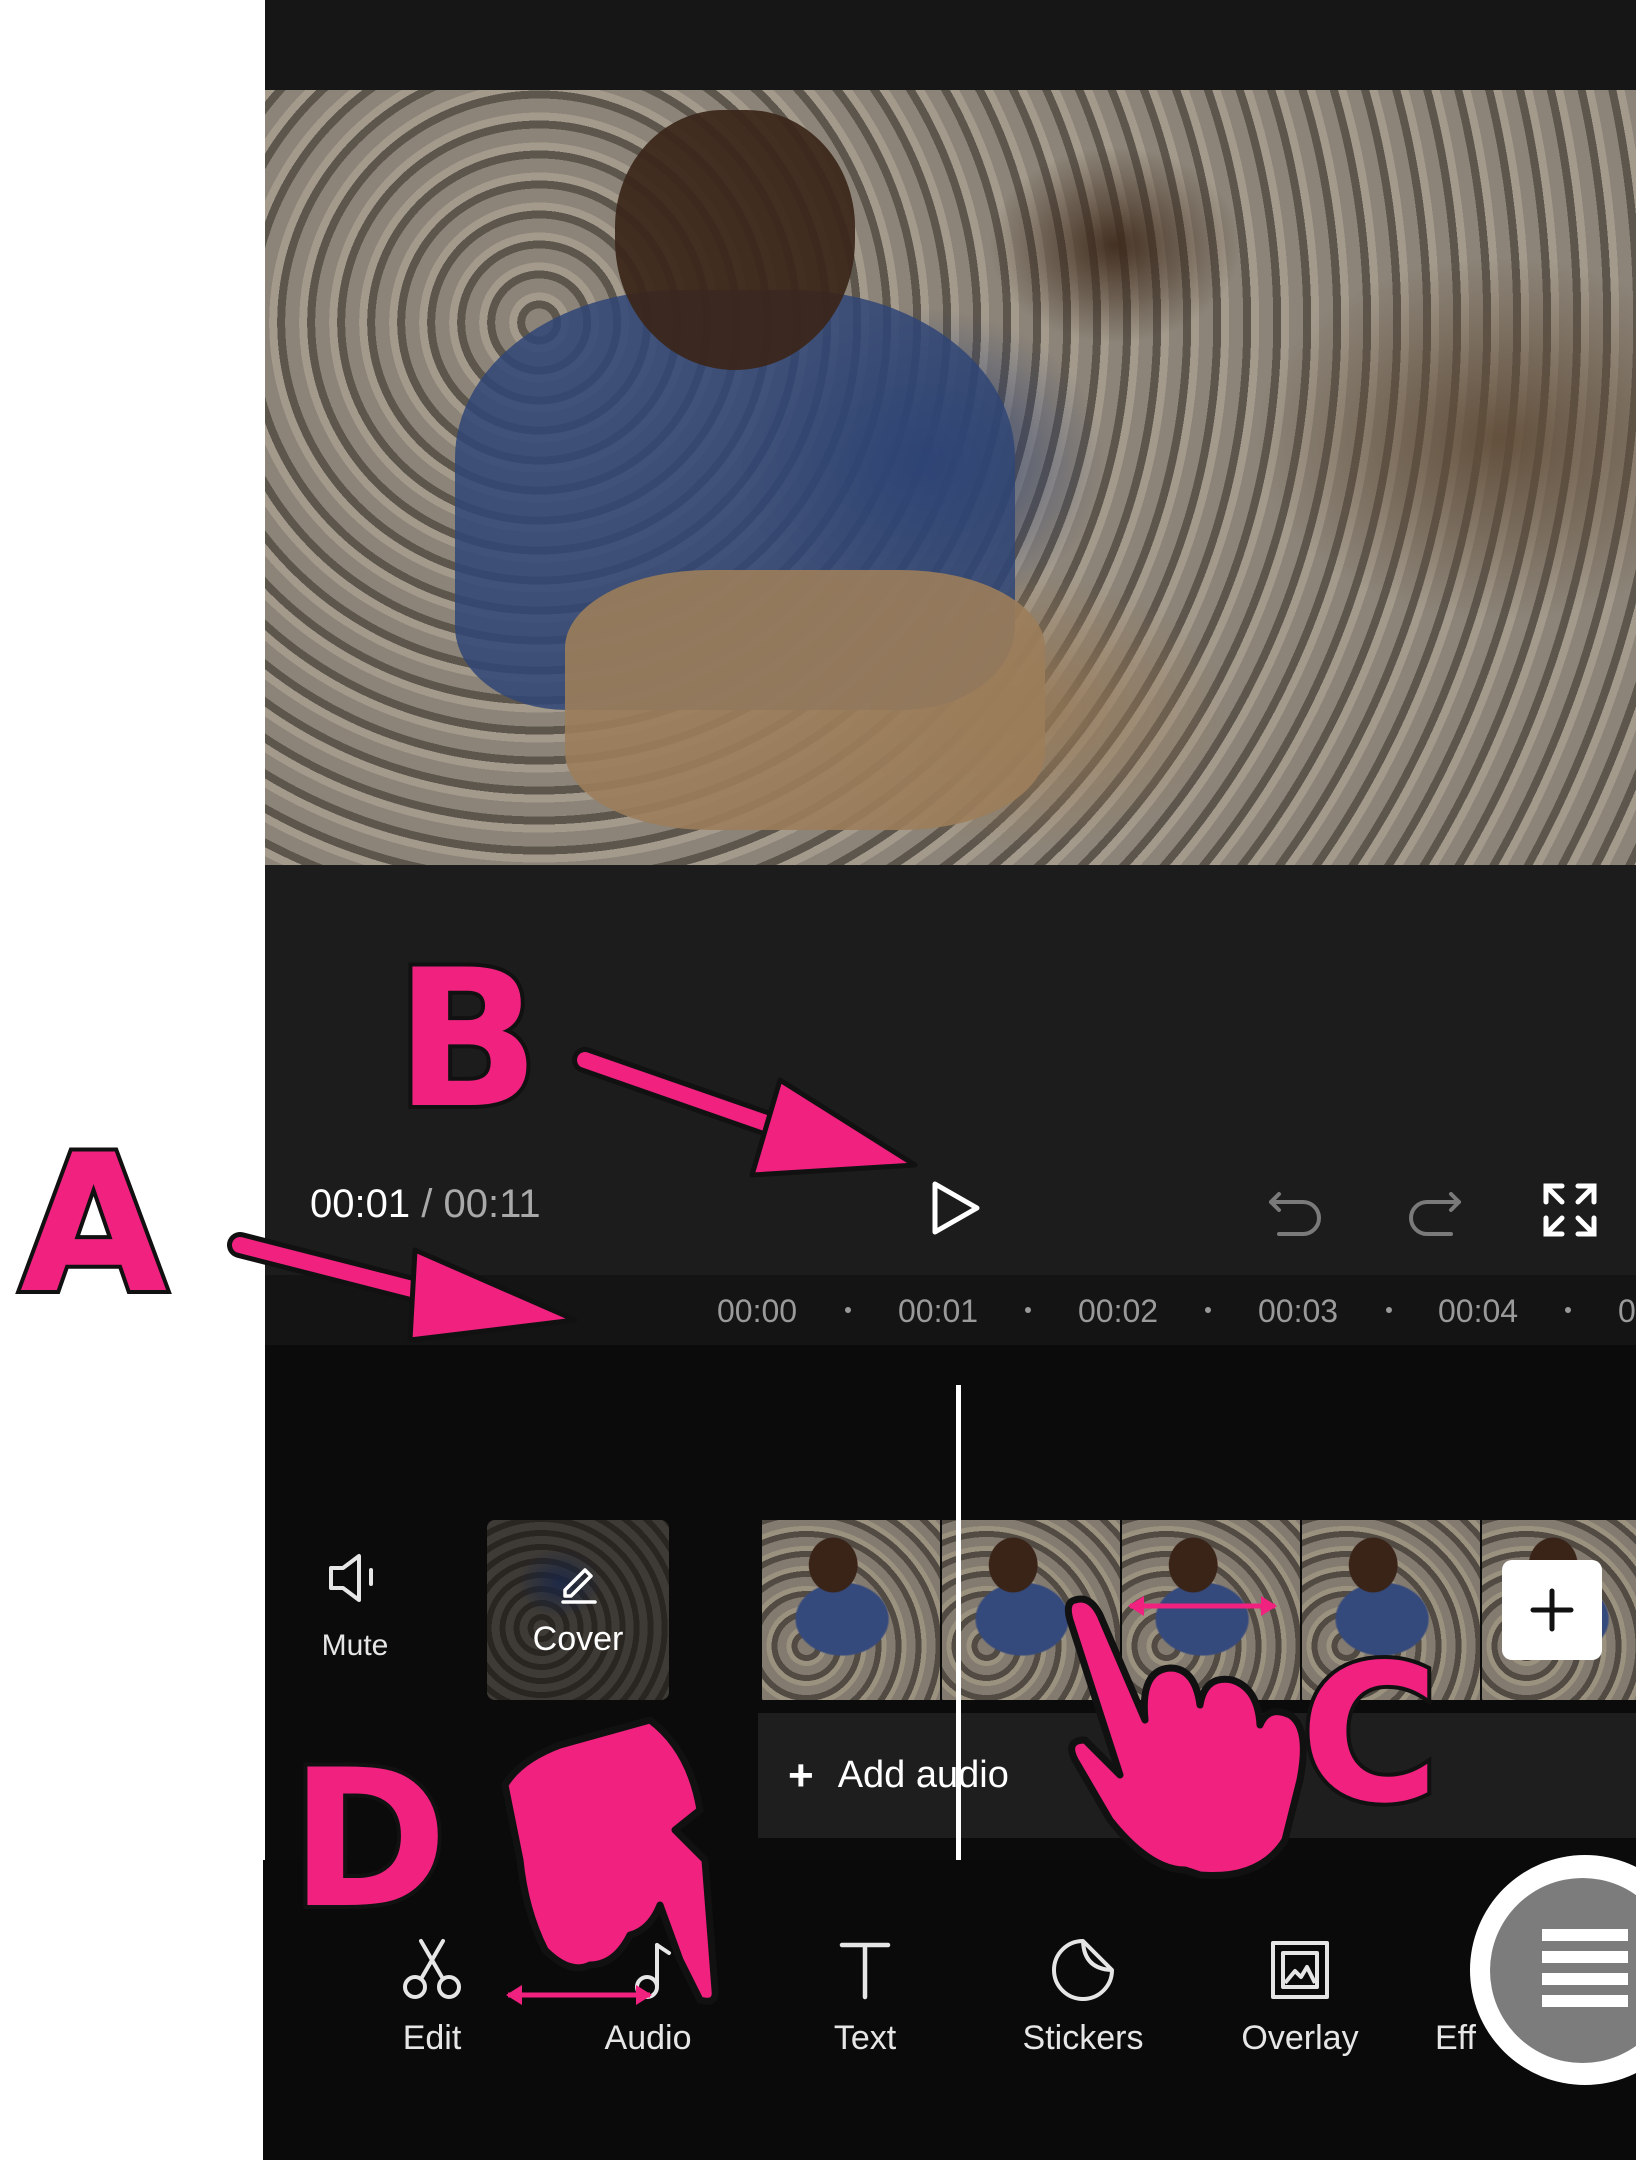 This screenshot has width=1636, height=2160. What do you see at coordinates (1369, 1734) in the screenshot?
I see `annotation-letter-c: C` at bounding box center [1369, 1734].